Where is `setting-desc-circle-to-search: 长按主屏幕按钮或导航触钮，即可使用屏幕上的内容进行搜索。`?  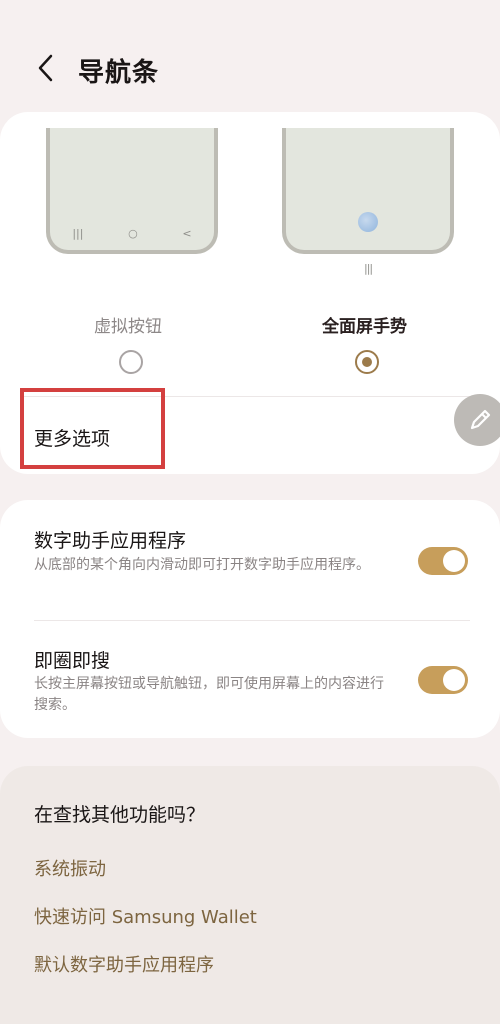
setting-desc-circle-to-search: 长按主屏幕按钮或导航触钮，即可使用屏幕上的内容进行搜索。 is located at coordinates (209, 694).